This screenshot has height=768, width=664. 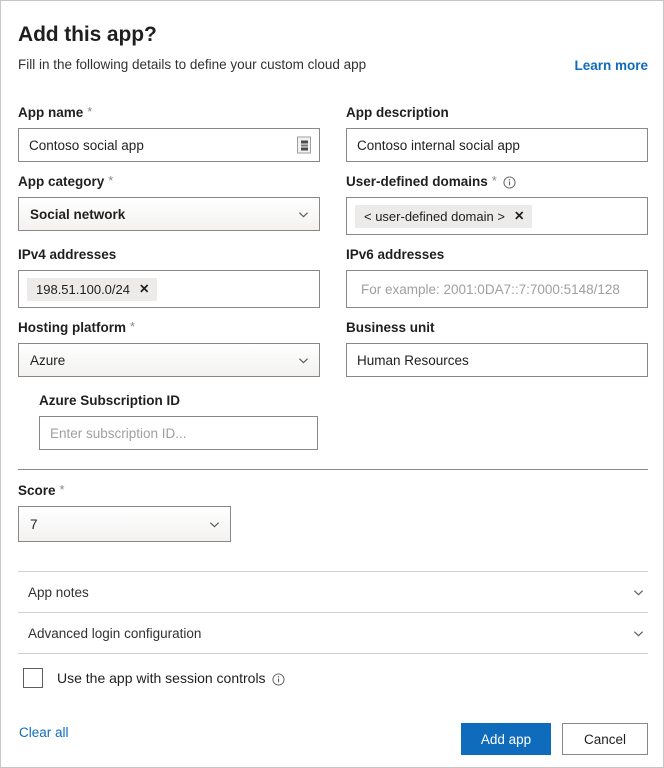 What do you see at coordinates (611, 65) in the screenshot?
I see `learn-more-link: Learn more` at bounding box center [611, 65].